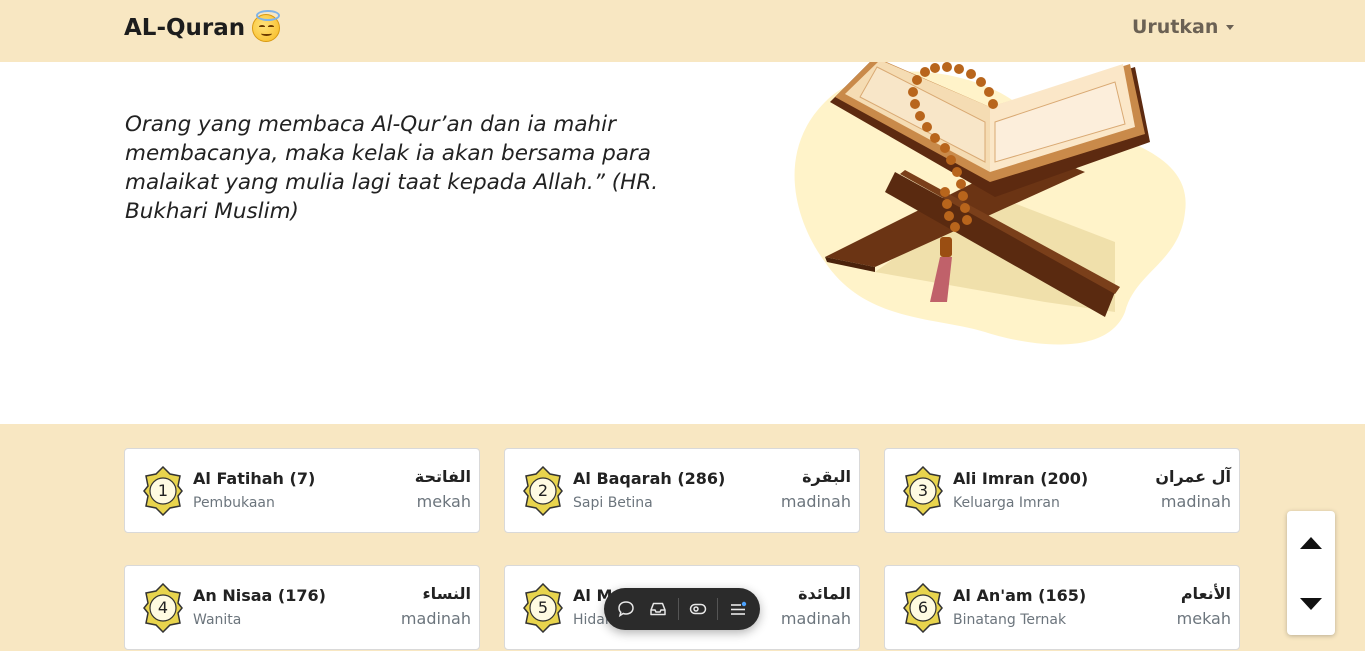 Image resolution: width=1365 pixels, height=651 pixels. What do you see at coordinates (302, 607) in the screenshot?
I see `surah-card: 4 An Nisaa (176) Wanita النساء madinah` at bounding box center [302, 607].